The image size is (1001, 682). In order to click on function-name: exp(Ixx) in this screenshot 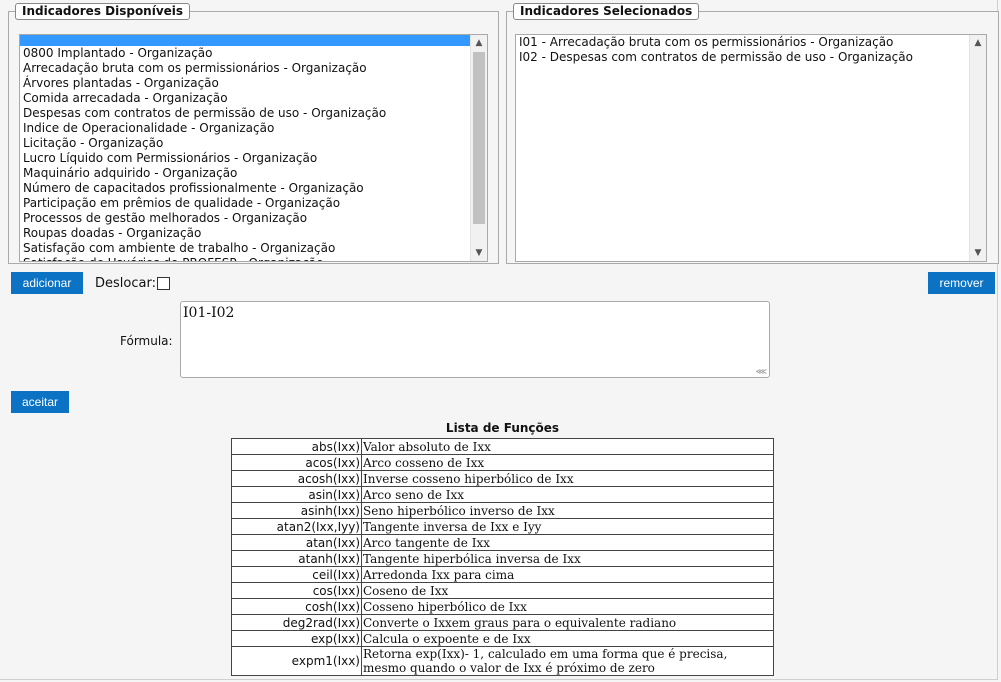, I will do `click(296, 638)`.